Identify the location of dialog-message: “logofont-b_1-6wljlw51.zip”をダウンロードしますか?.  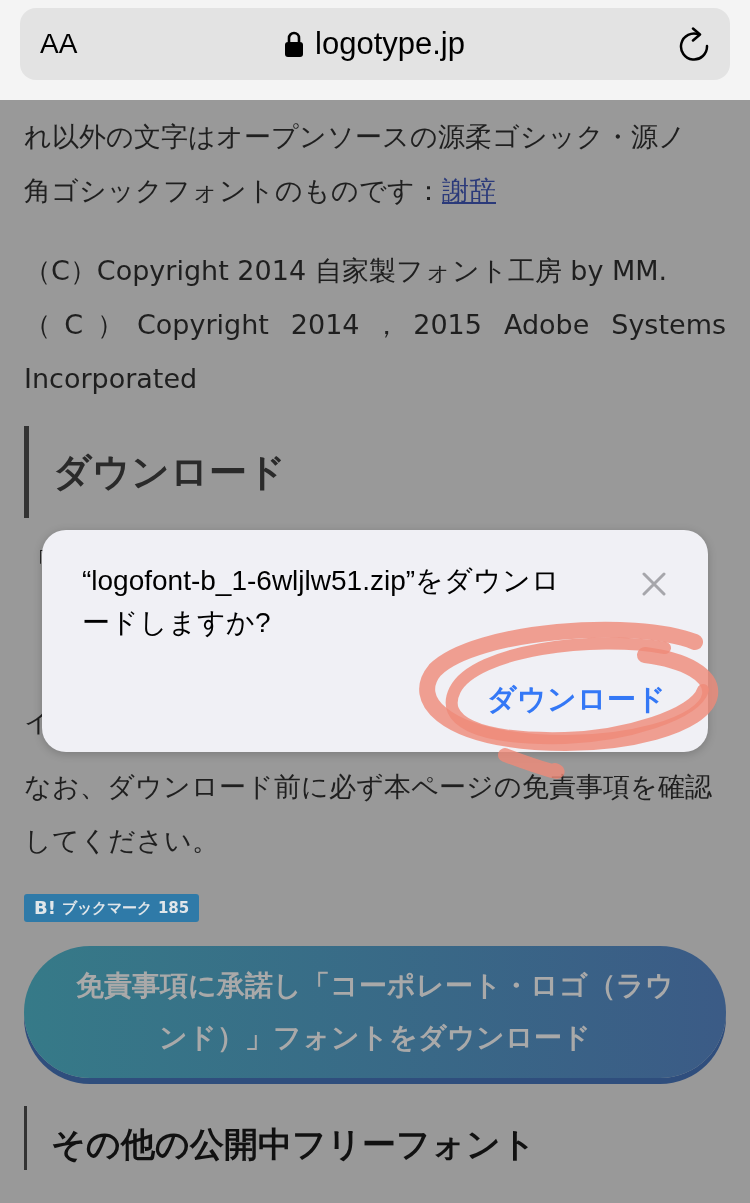
(322, 602).